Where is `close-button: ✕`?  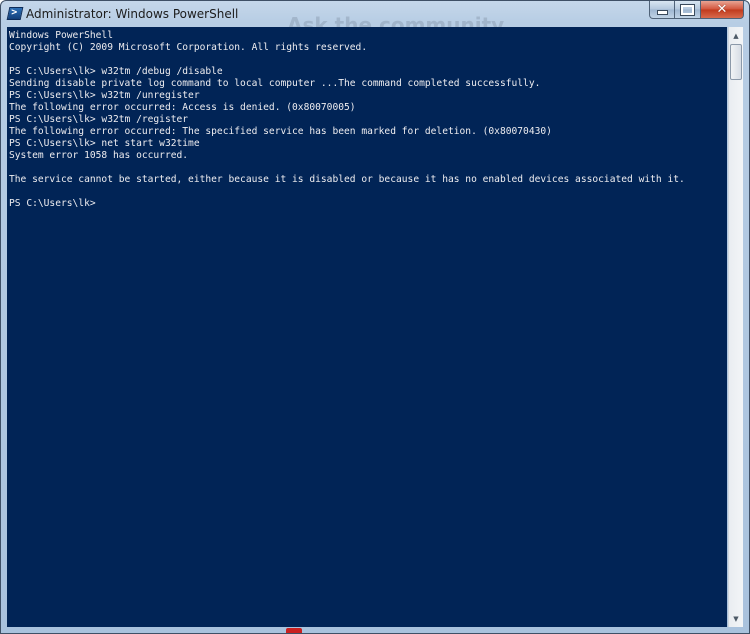
close-button: ✕ is located at coordinates (722, 10).